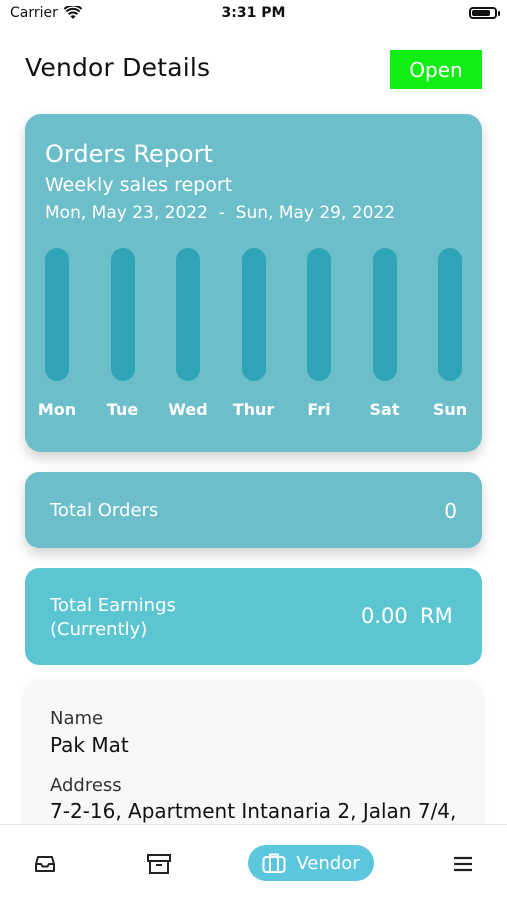 This screenshot has width=507, height=901. What do you see at coordinates (436, 616) in the screenshot?
I see `earnings-currency: RM` at bounding box center [436, 616].